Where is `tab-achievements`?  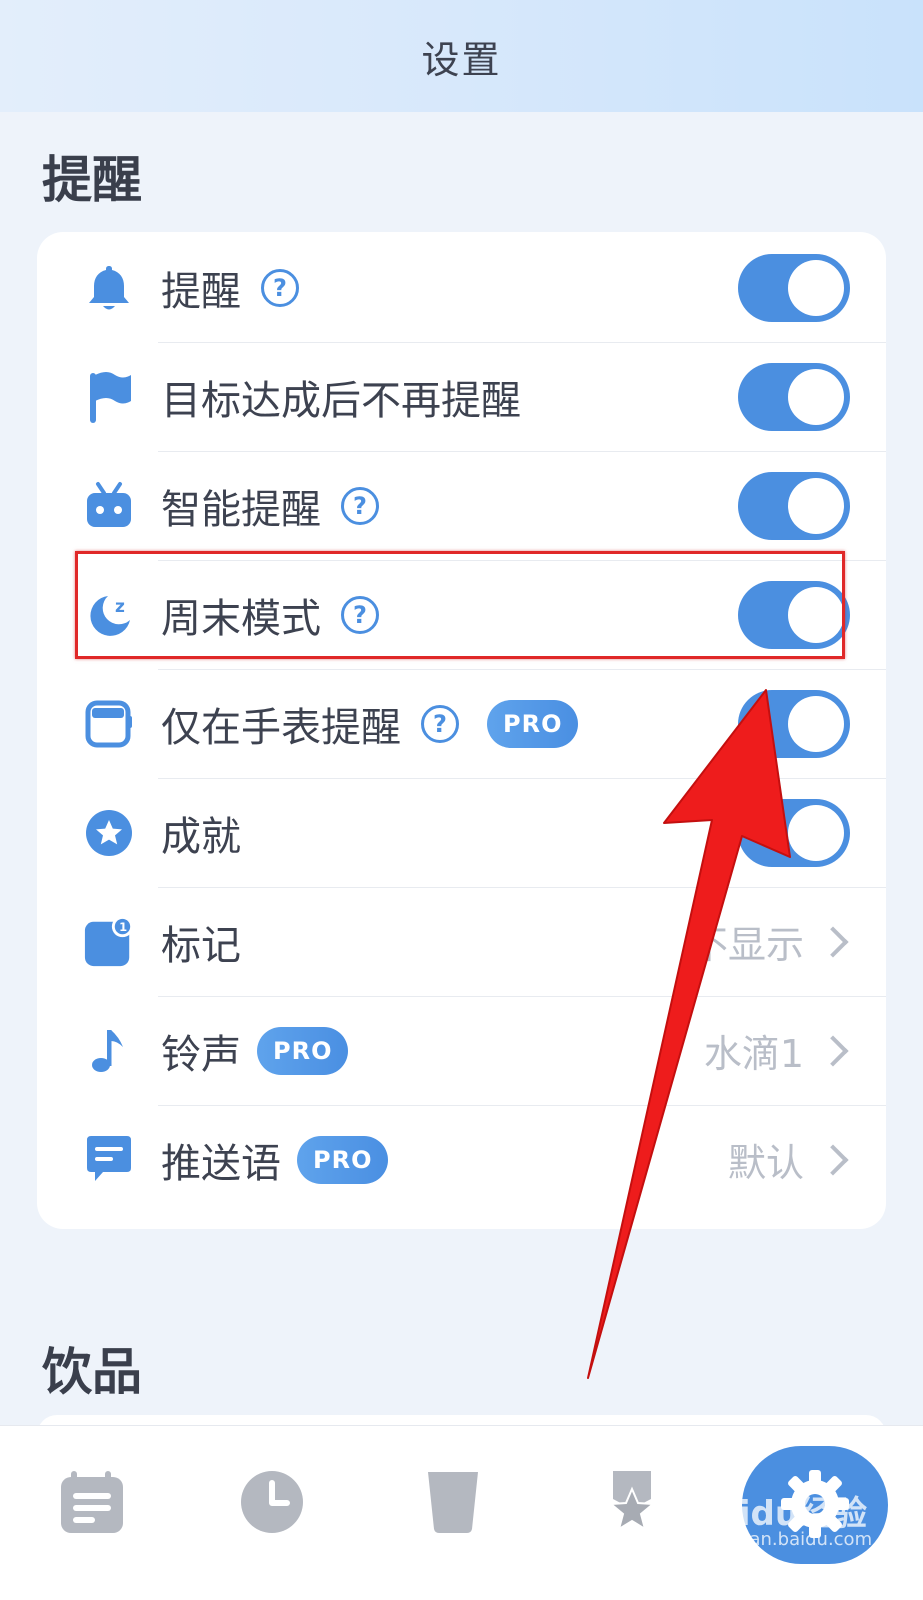
tab-achievements is located at coordinates (632, 1502).